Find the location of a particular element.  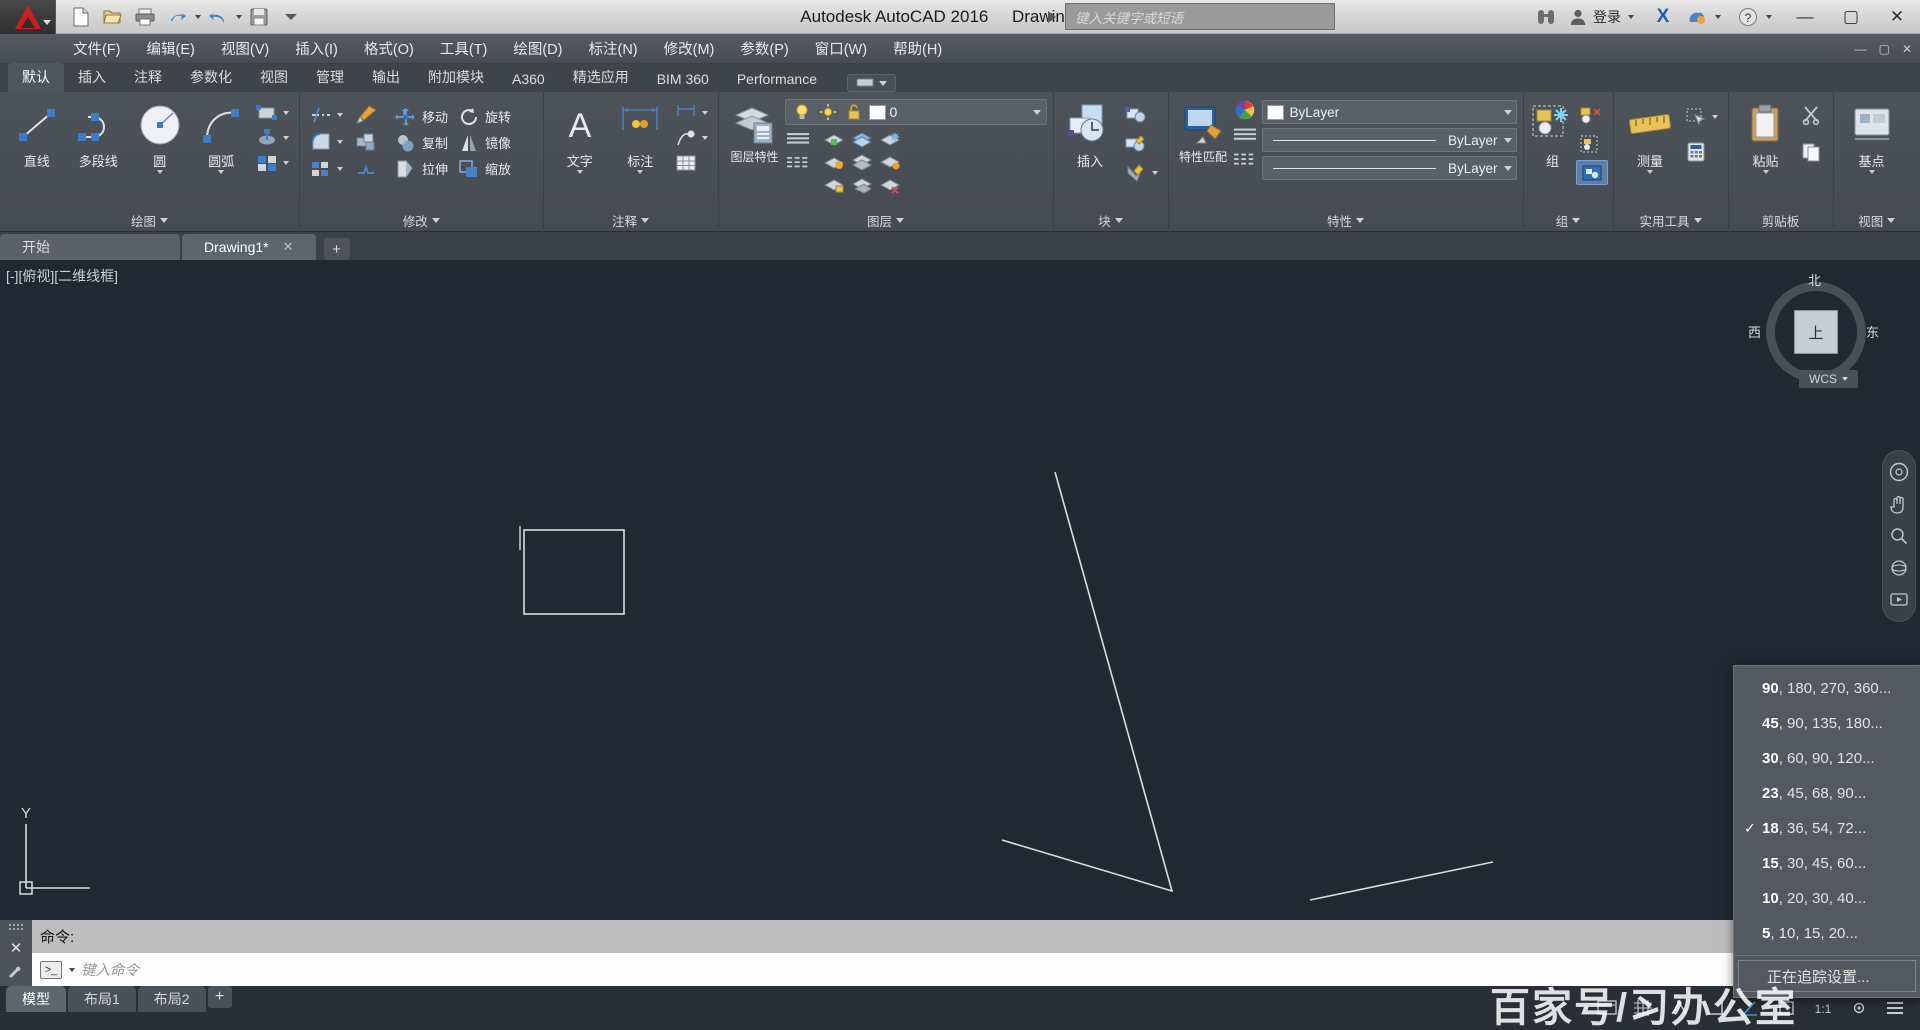

ribbon-panel-view-title: 视图 is located at coordinates (1877, 220).